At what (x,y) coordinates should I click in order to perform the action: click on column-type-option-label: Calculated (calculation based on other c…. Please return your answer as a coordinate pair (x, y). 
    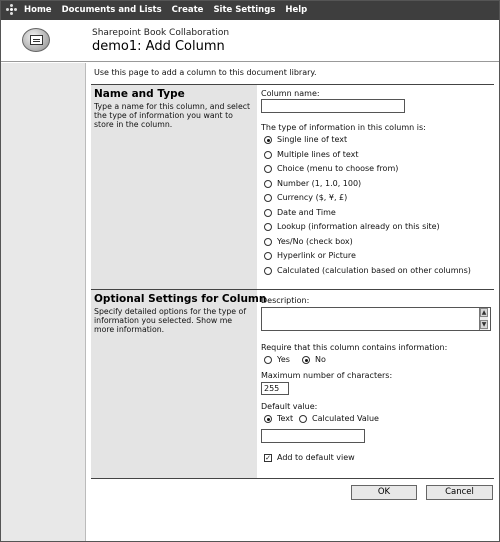
    Looking at the image, I should click on (374, 270).